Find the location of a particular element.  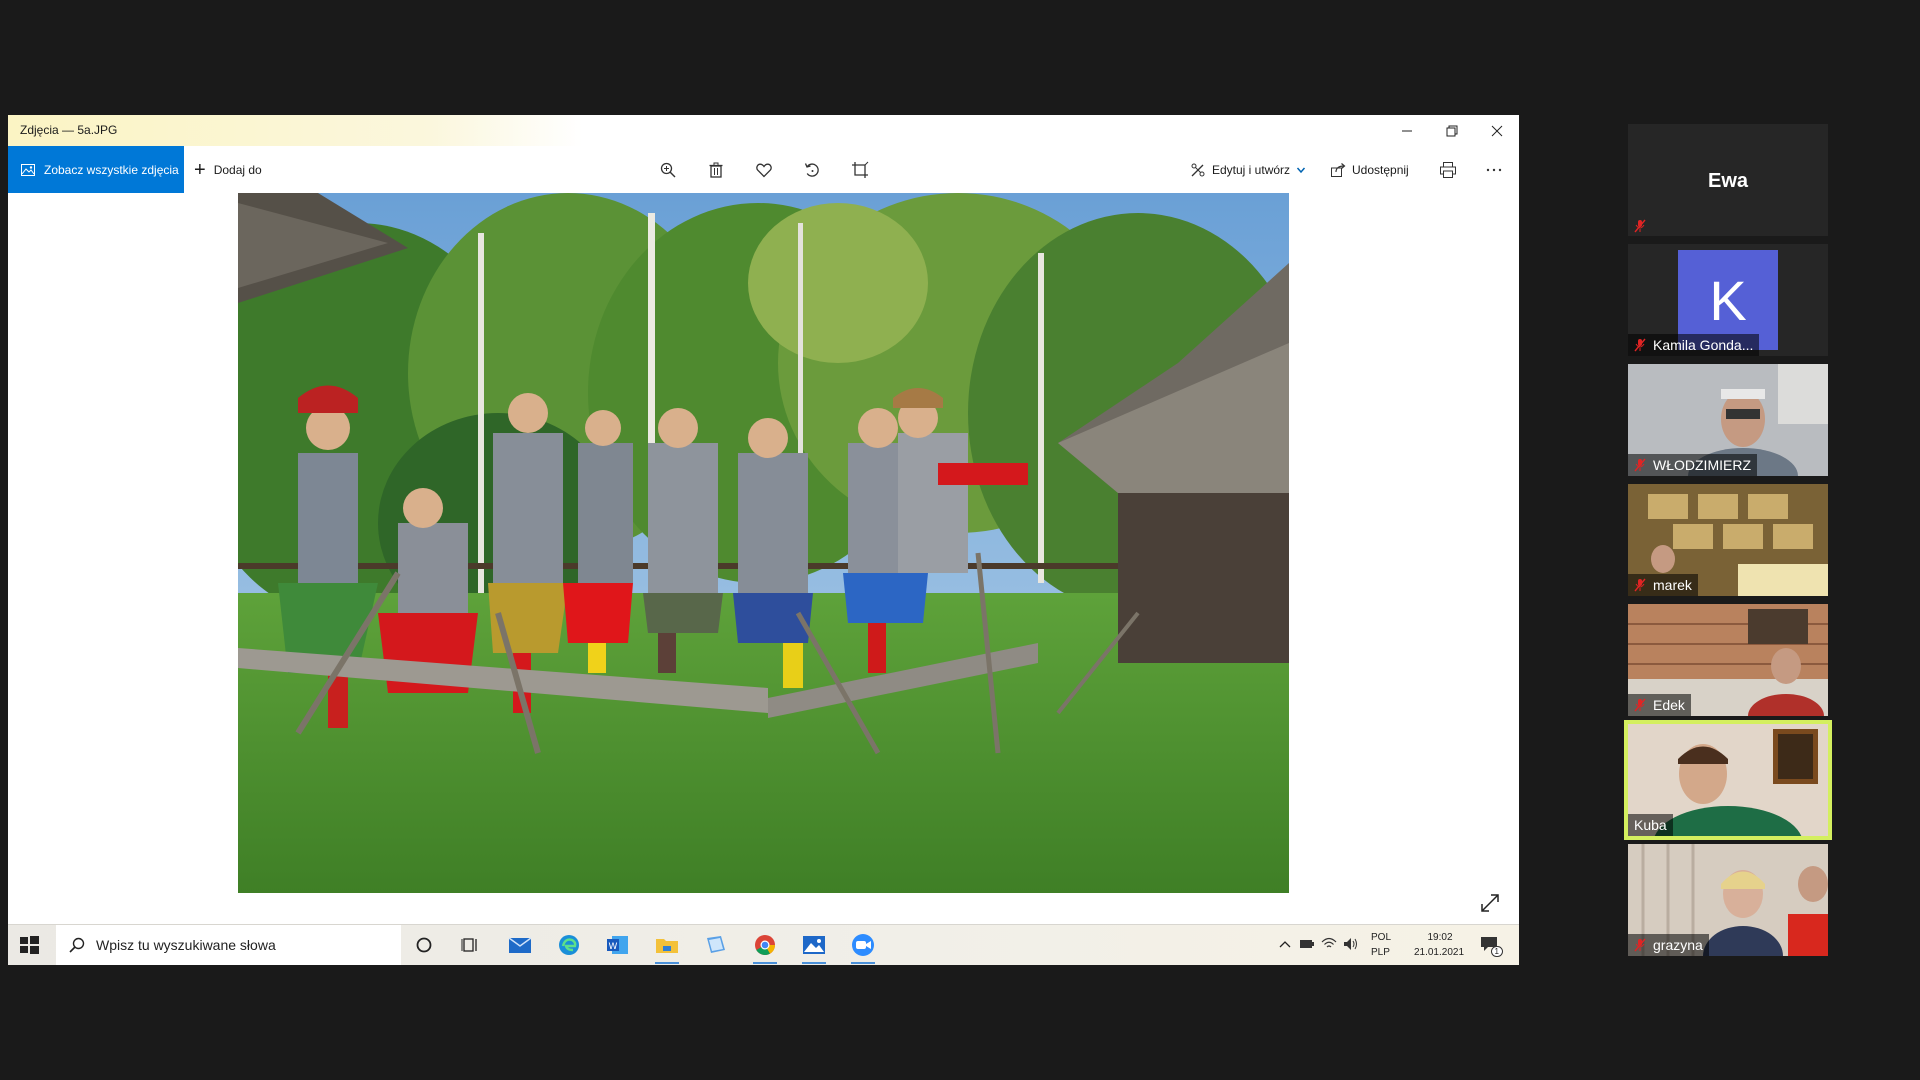

edit-create-label: Edytuj i utwórz is located at coordinates (1251, 169).